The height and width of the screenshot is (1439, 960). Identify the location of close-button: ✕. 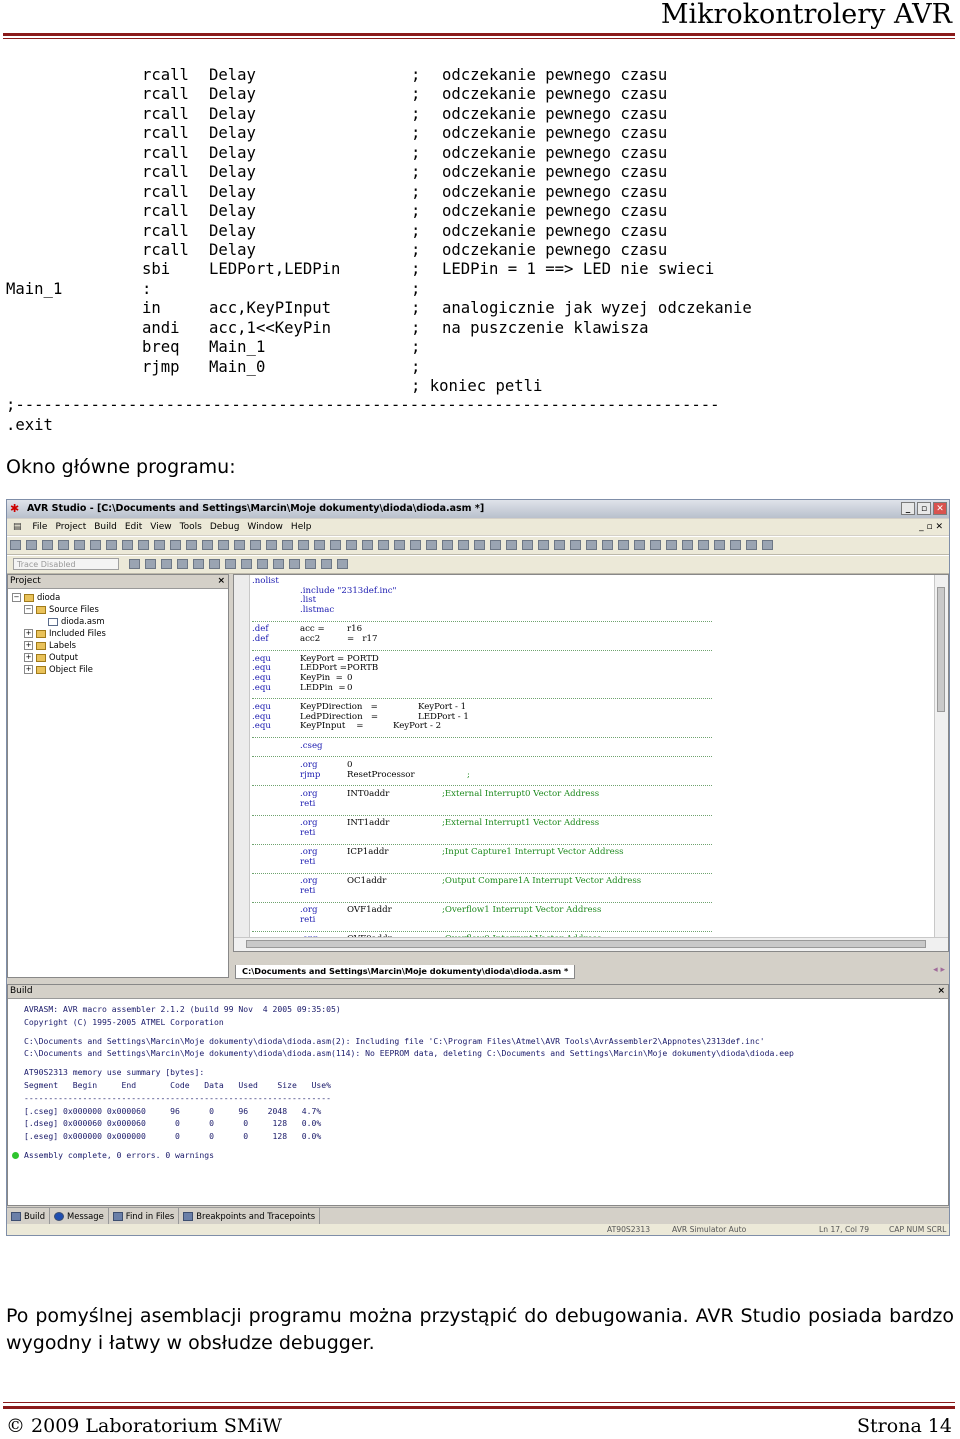
(940, 508).